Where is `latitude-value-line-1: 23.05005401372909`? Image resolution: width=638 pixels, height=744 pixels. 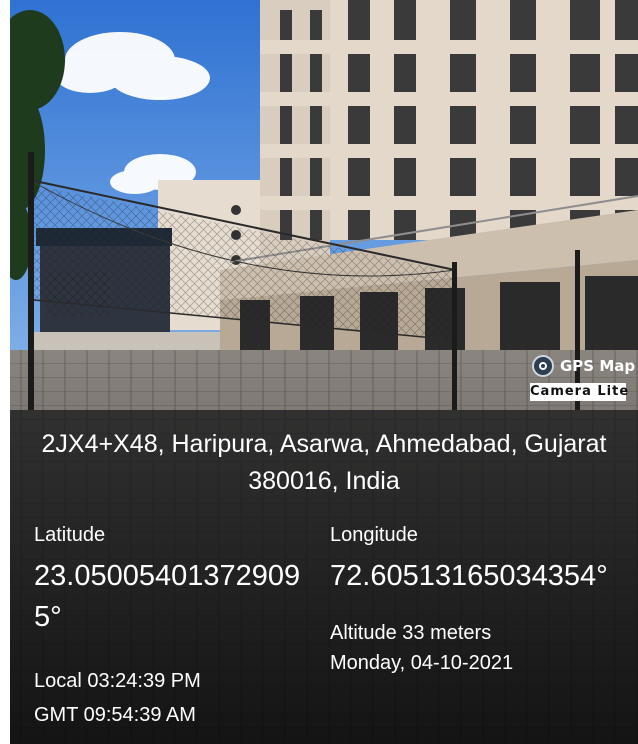 latitude-value-line-1: 23.05005401372909 is located at coordinates (167, 576).